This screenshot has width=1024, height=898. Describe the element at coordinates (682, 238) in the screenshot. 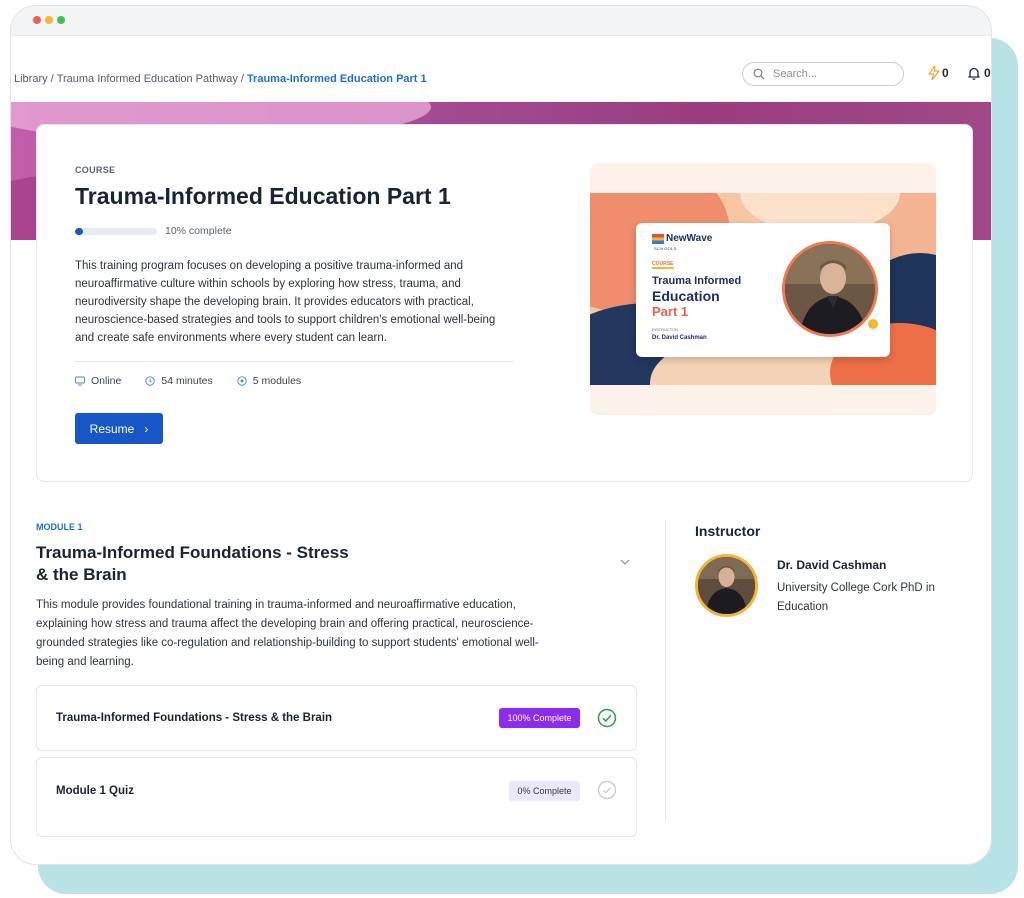

I see `newwave-logo: NewWave` at that location.